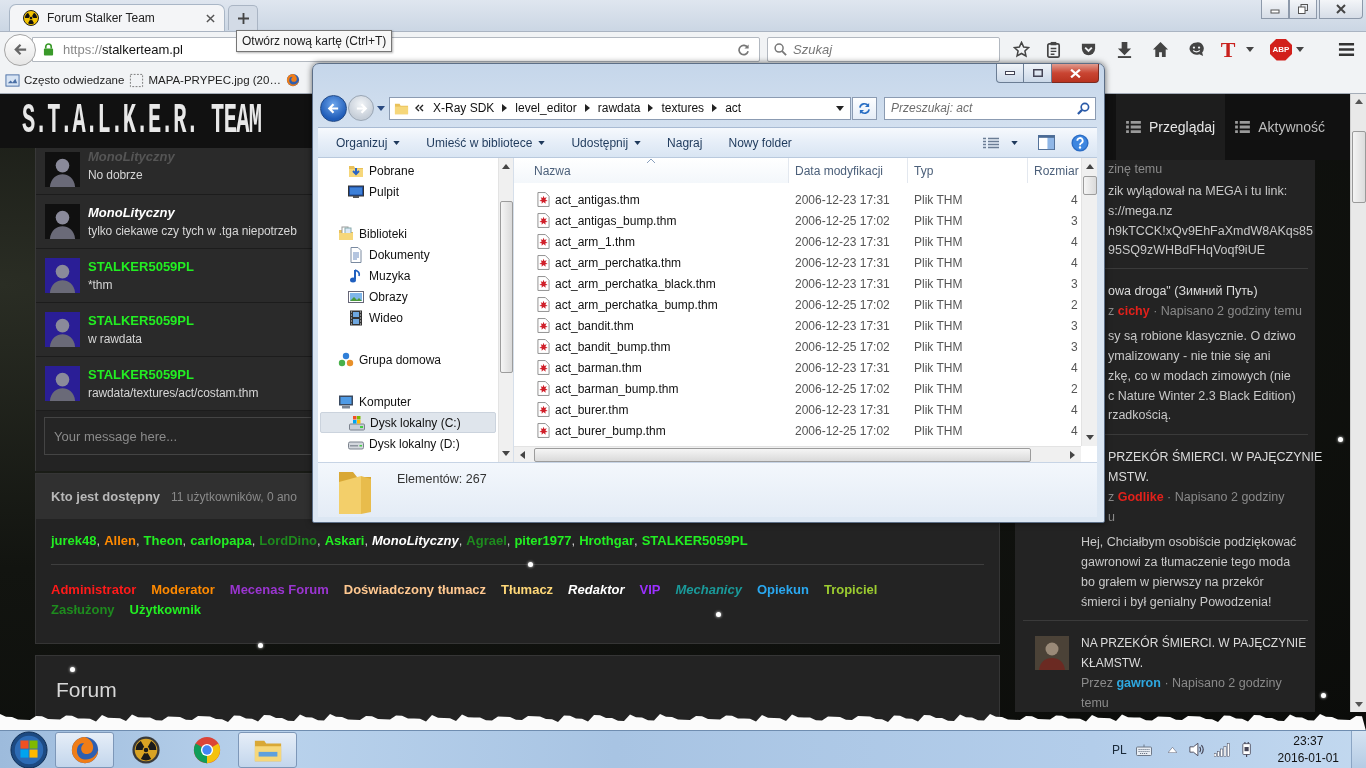 The height and width of the screenshot is (768, 1366). I want to click on post-text: zkę, co w modach zimowych (nie, so click(1199, 376).